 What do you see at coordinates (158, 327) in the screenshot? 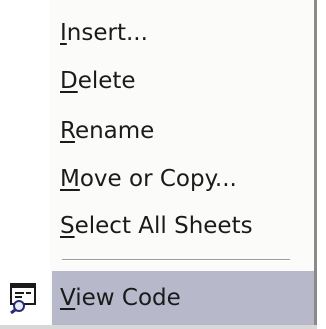
I see `menu-bottom-edge` at bounding box center [158, 327].